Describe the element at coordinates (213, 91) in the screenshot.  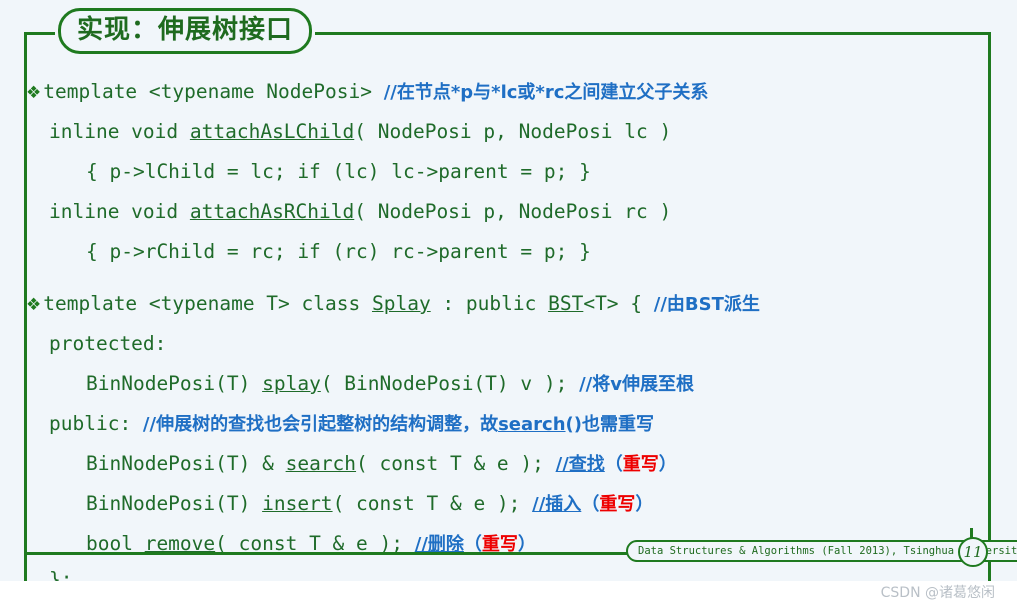
I see `code-text: template <typename NodePosi>` at that location.